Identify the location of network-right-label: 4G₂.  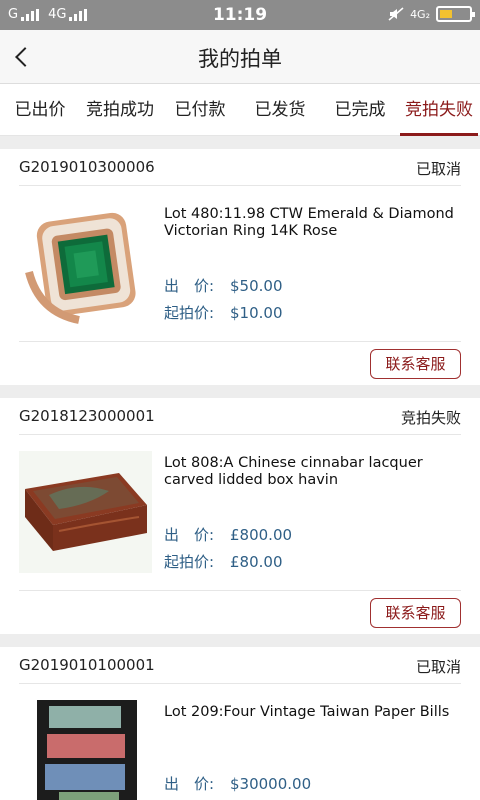
(420, 14).